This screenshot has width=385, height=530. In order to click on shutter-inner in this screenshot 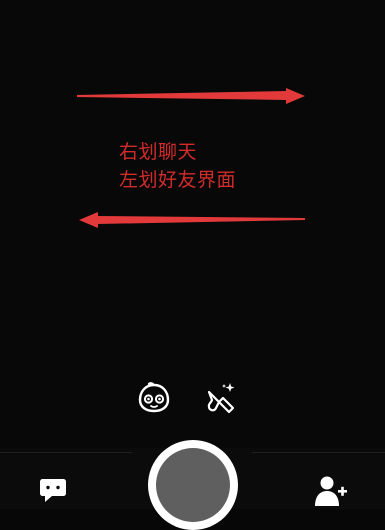, I will do `click(193, 485)`.